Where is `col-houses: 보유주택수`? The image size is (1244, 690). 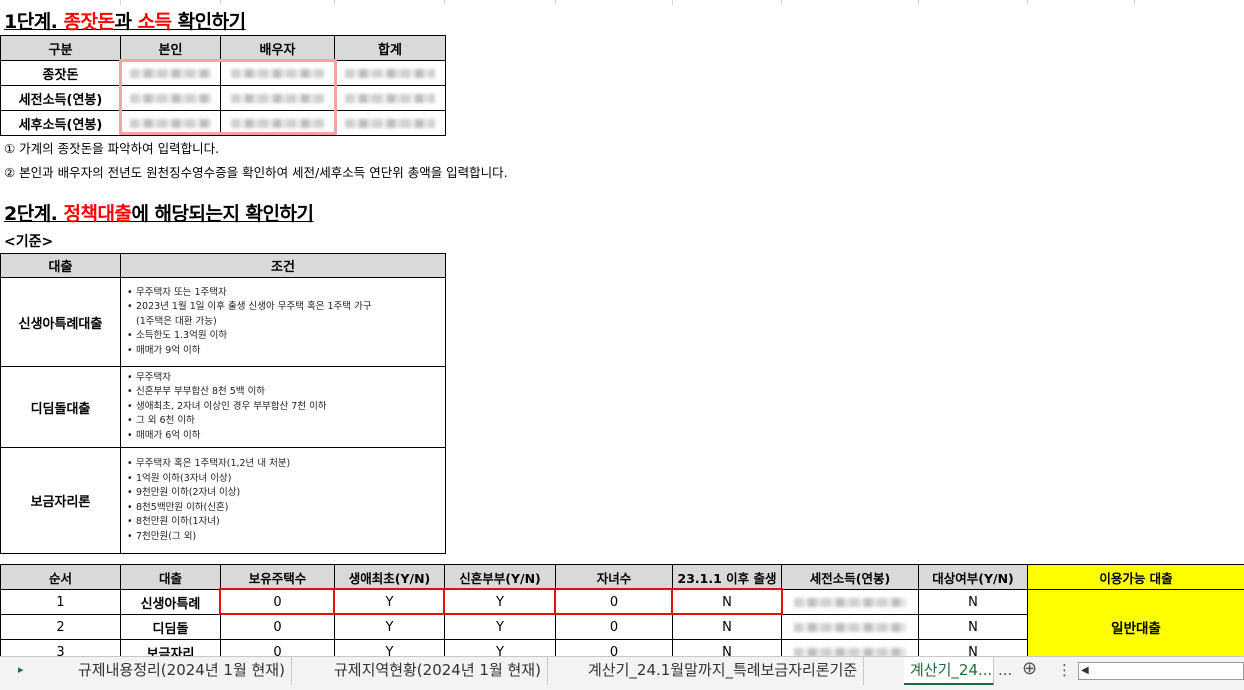 col-houses: 보유주택수 is located at coordinates (277, 577).